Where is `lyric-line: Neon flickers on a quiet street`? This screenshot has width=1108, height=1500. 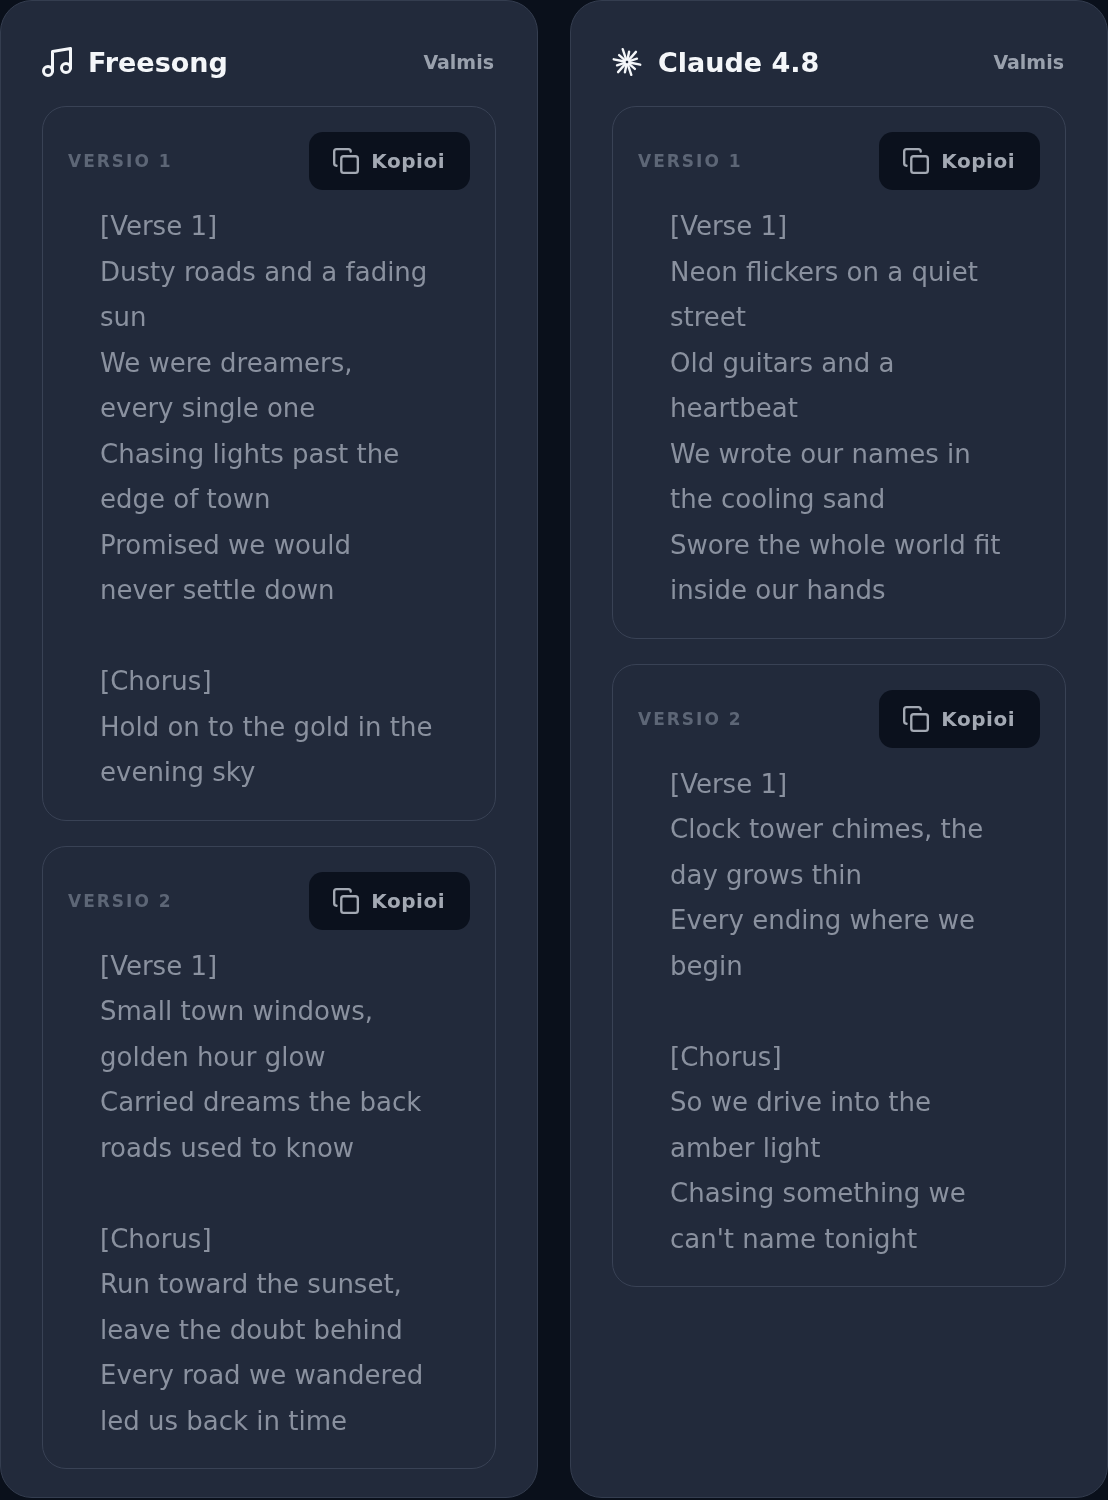
lyric-line: Neon flickers on a quiet street is located at coordinates (824, 294).